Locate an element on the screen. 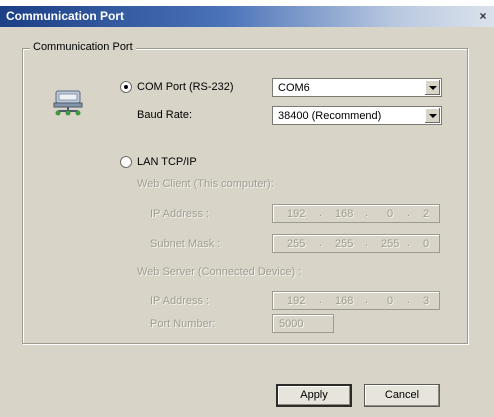 This screenshot has height=417, width=494. server-ip-field: 192 . 168 . 0 . 3 is located at coordinates (356, 300).